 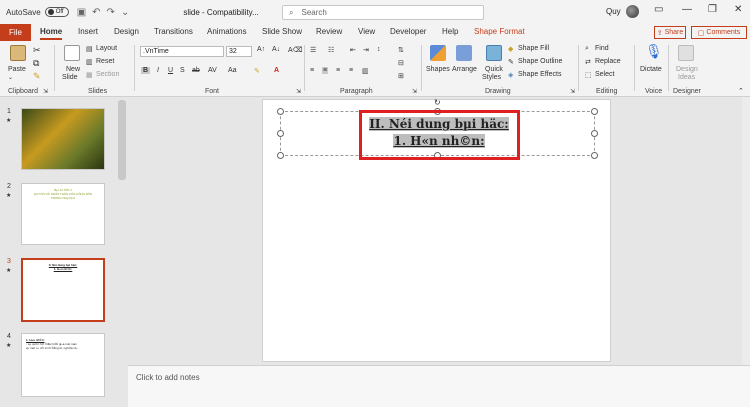 What do you see at coordinates (10, 77) in the screenshot?
I see `paste-dropdown-icon: ⌄` at bounding box center [10, 77].